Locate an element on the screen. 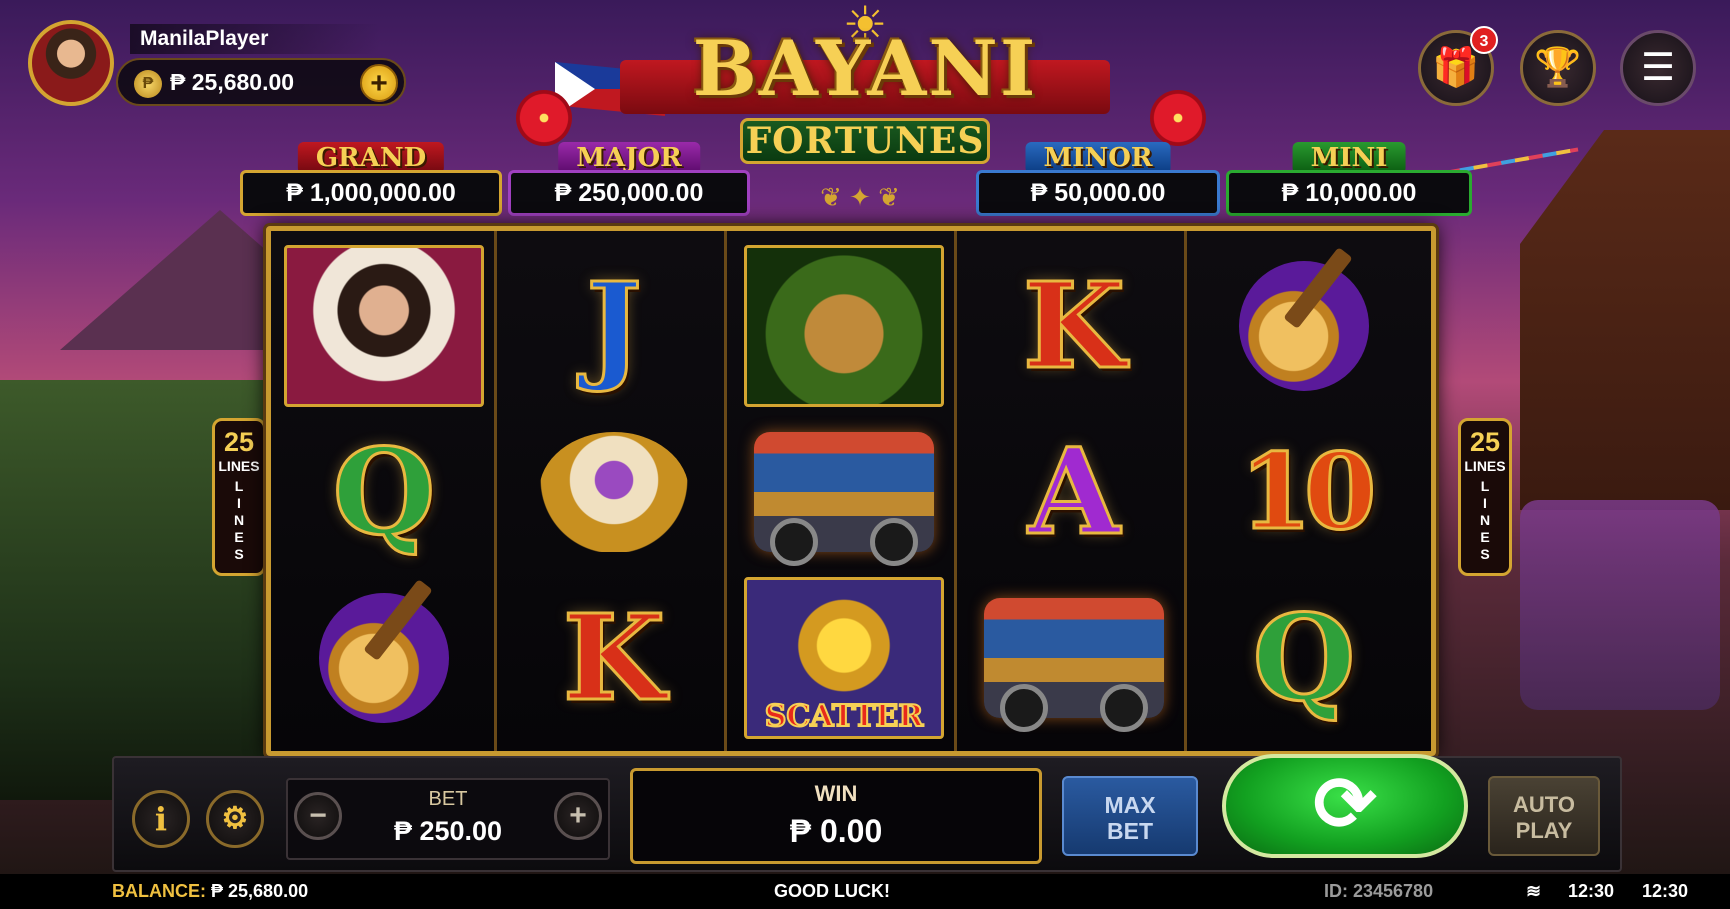 This screenshot has height=909, width=1730. reel-4: K A is located at coordinates (1074, 491).